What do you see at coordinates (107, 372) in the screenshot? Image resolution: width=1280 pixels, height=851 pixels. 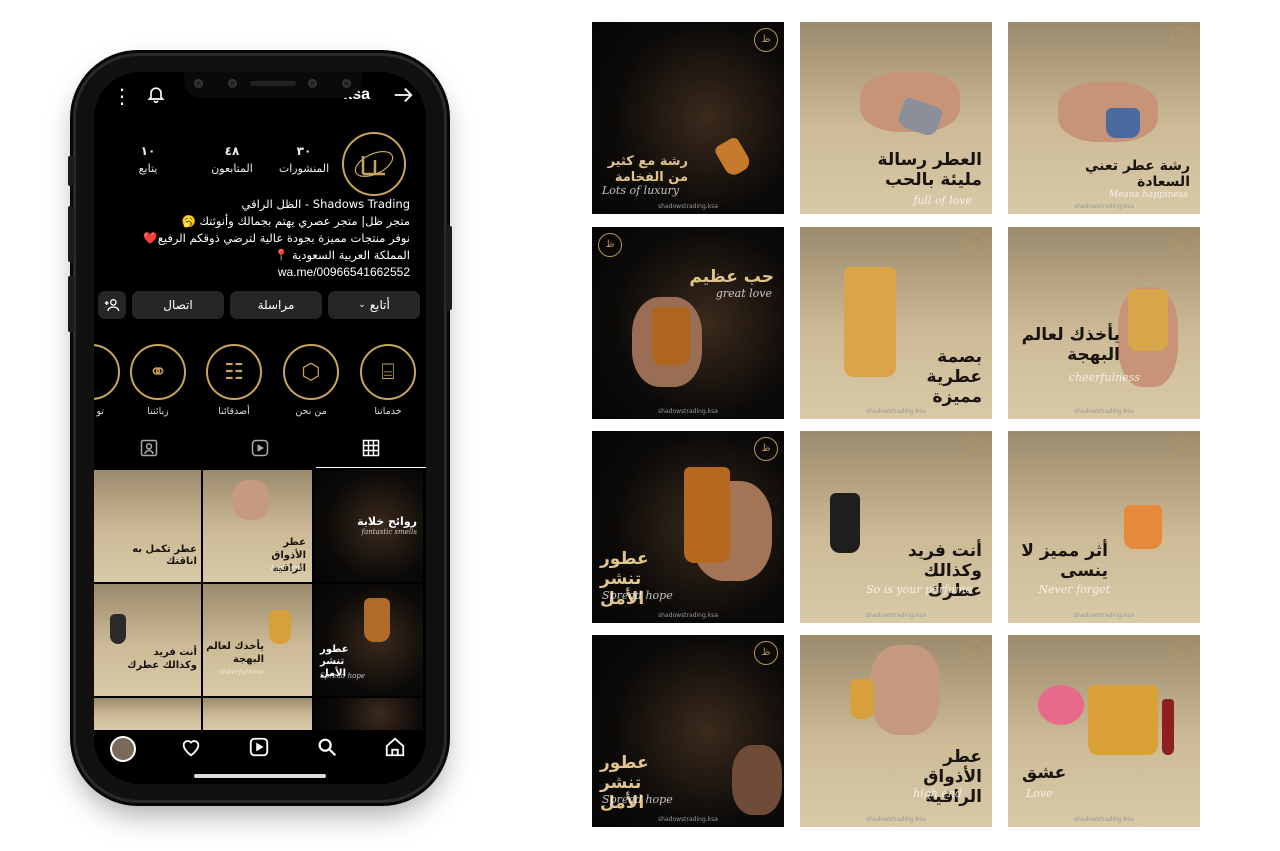 I see `highlight-partial` at bounding box center [107, 372].